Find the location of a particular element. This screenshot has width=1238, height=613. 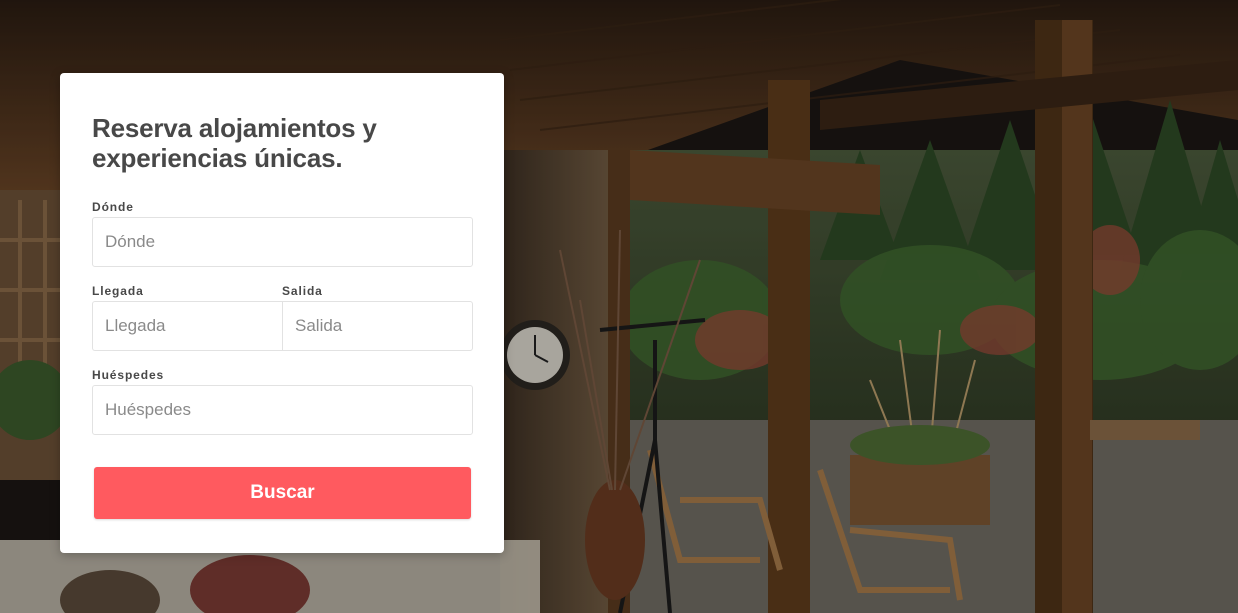

checkout-field-group: Salida is located at coordinates (377, 317).